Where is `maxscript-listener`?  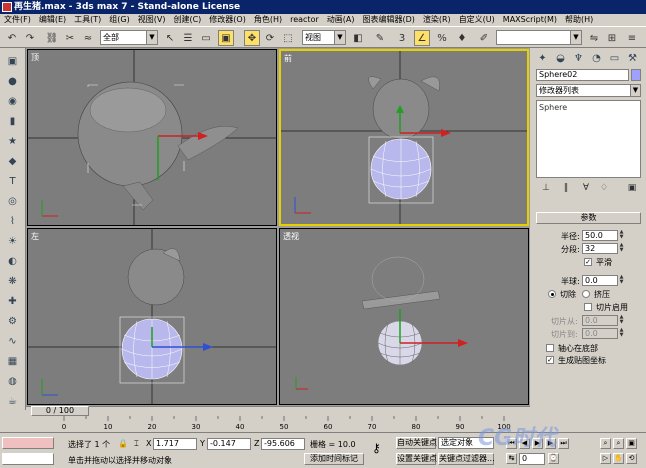
maxscript-listener is located at coordinates (28, 443).